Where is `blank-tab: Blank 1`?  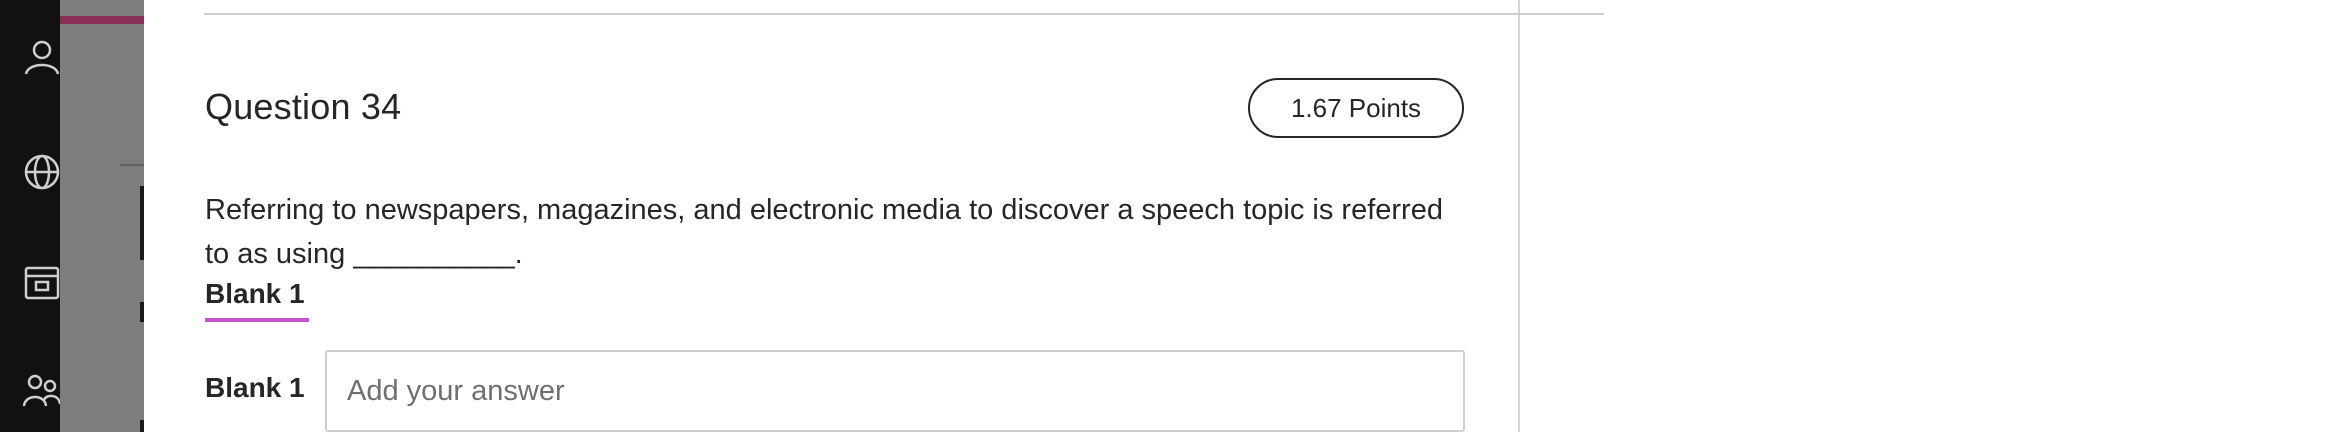
blank-tab: Blank 1 is located at coordinates (255, 294).